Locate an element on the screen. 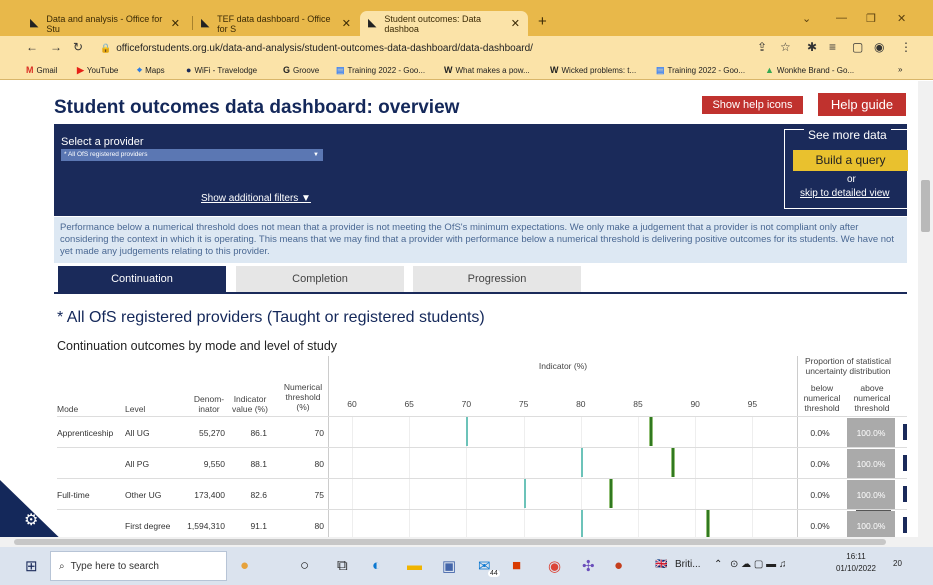 The width and height of the screenshot is (933, 585). cell-denominator: 1,594,310 is located at coordinates (206, 526).